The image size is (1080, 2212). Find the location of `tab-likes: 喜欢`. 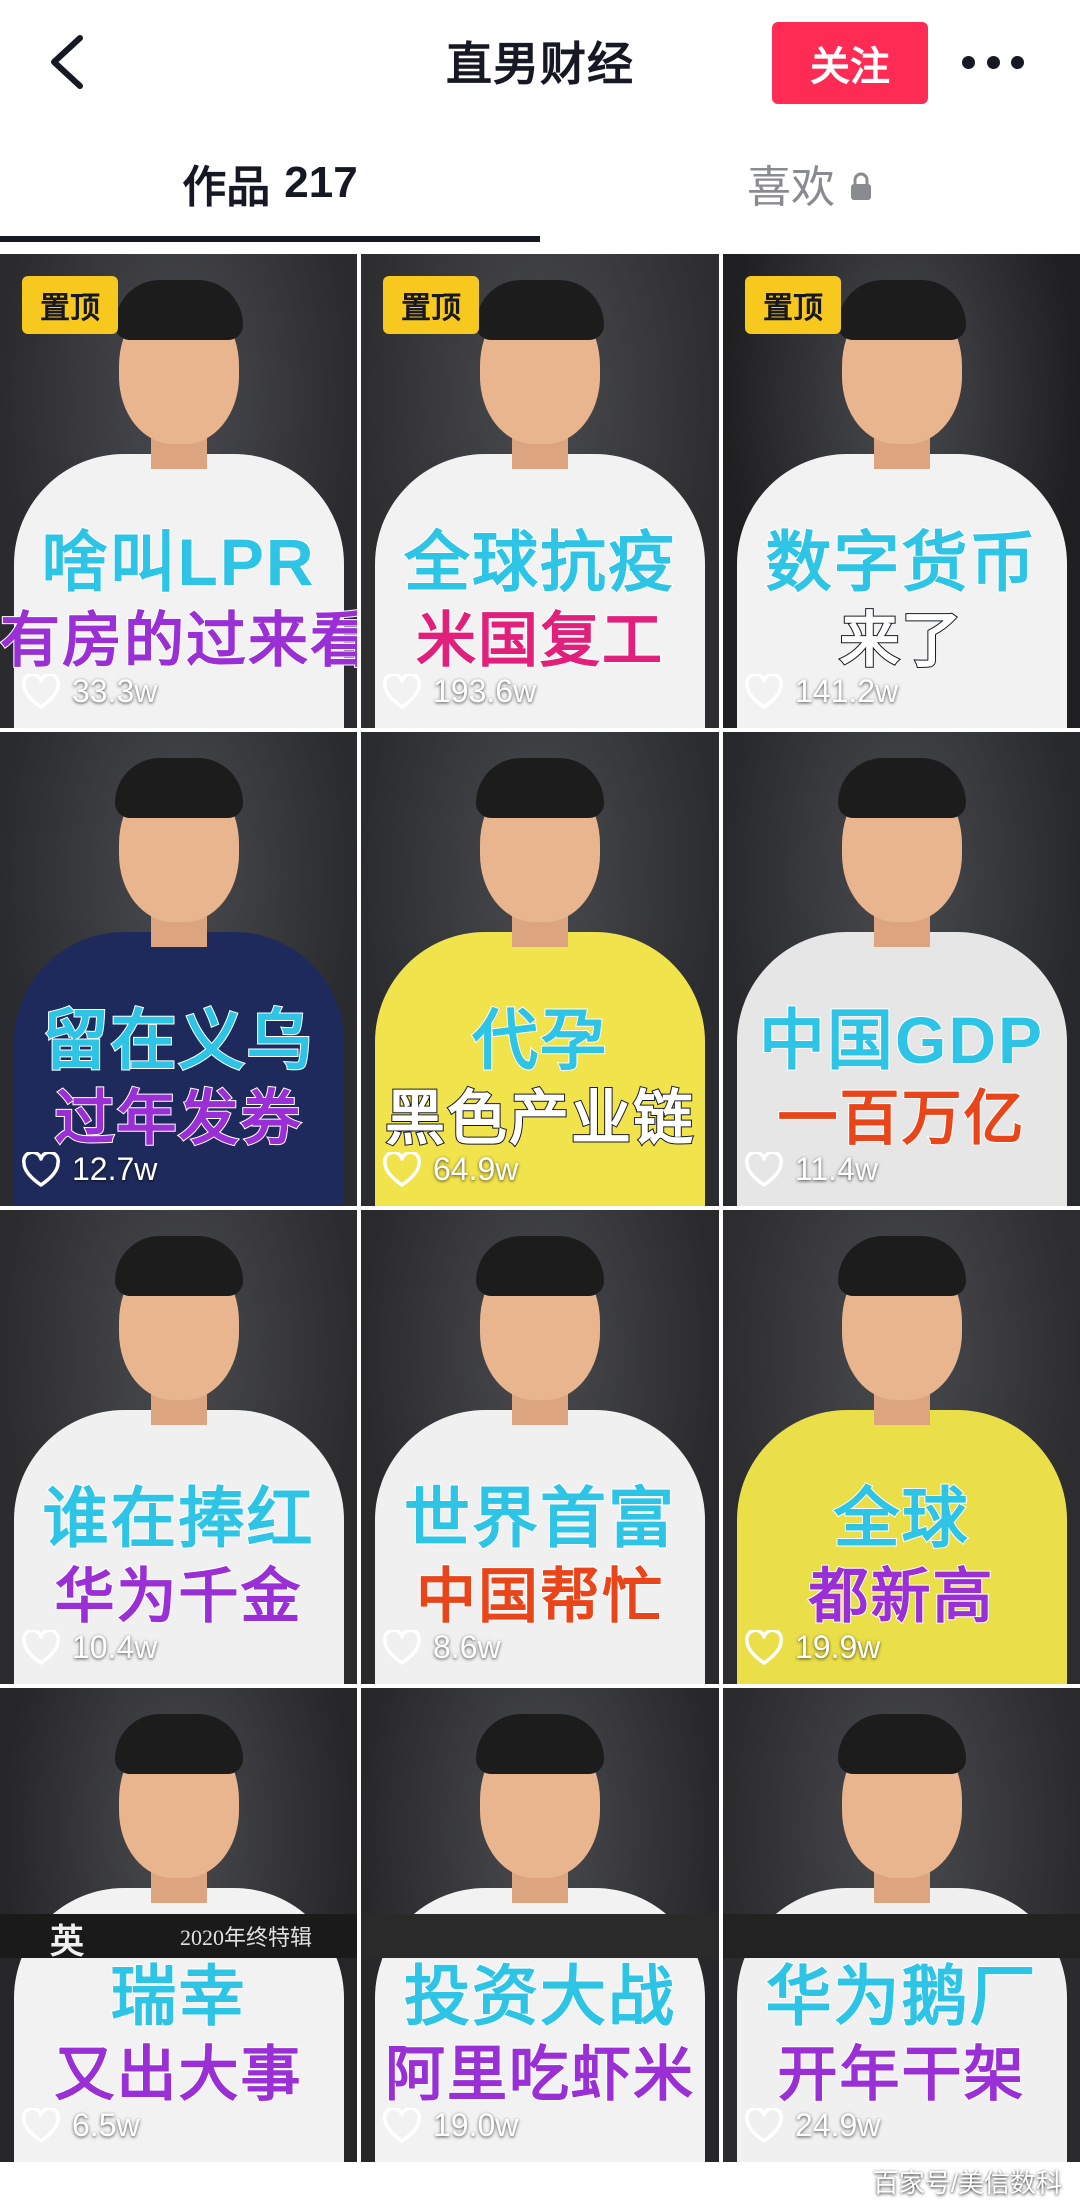

tab-likes: 喜欢 is located at coordinates (810, 183).